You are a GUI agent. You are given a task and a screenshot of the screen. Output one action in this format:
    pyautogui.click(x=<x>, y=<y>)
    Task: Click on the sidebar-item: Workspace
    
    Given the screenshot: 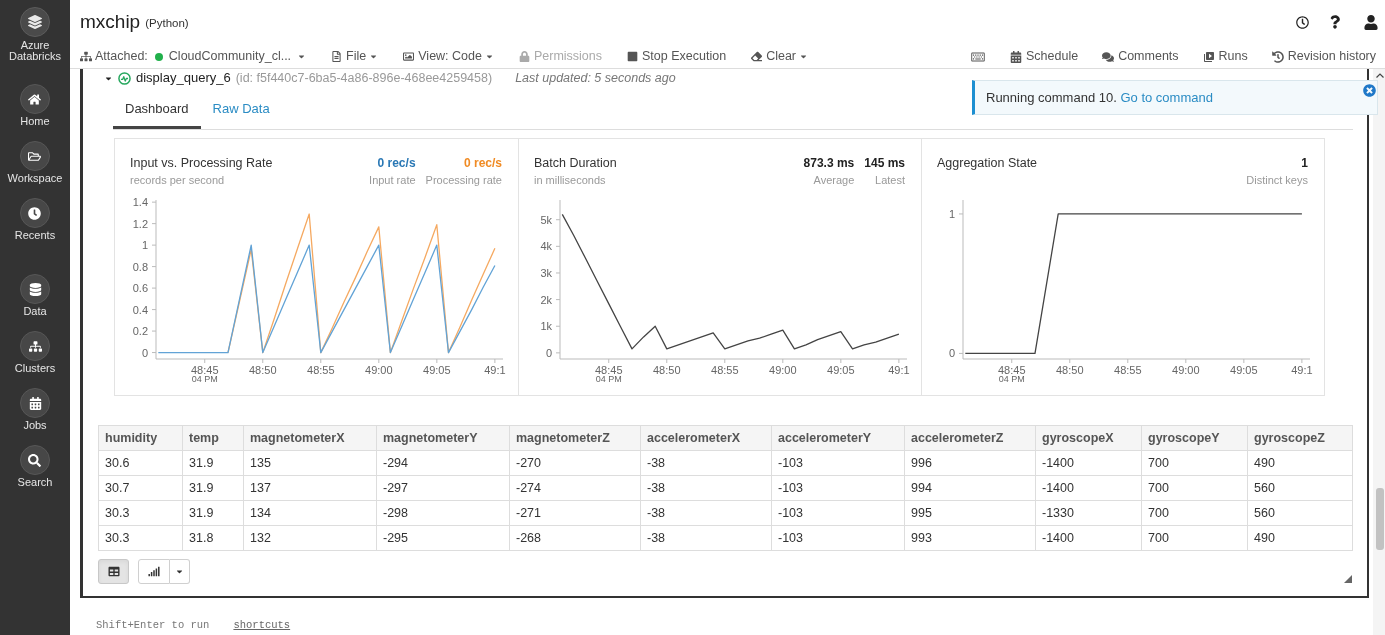 What is the action you would take?
    pyautogui.click(x=35, y=163)
    